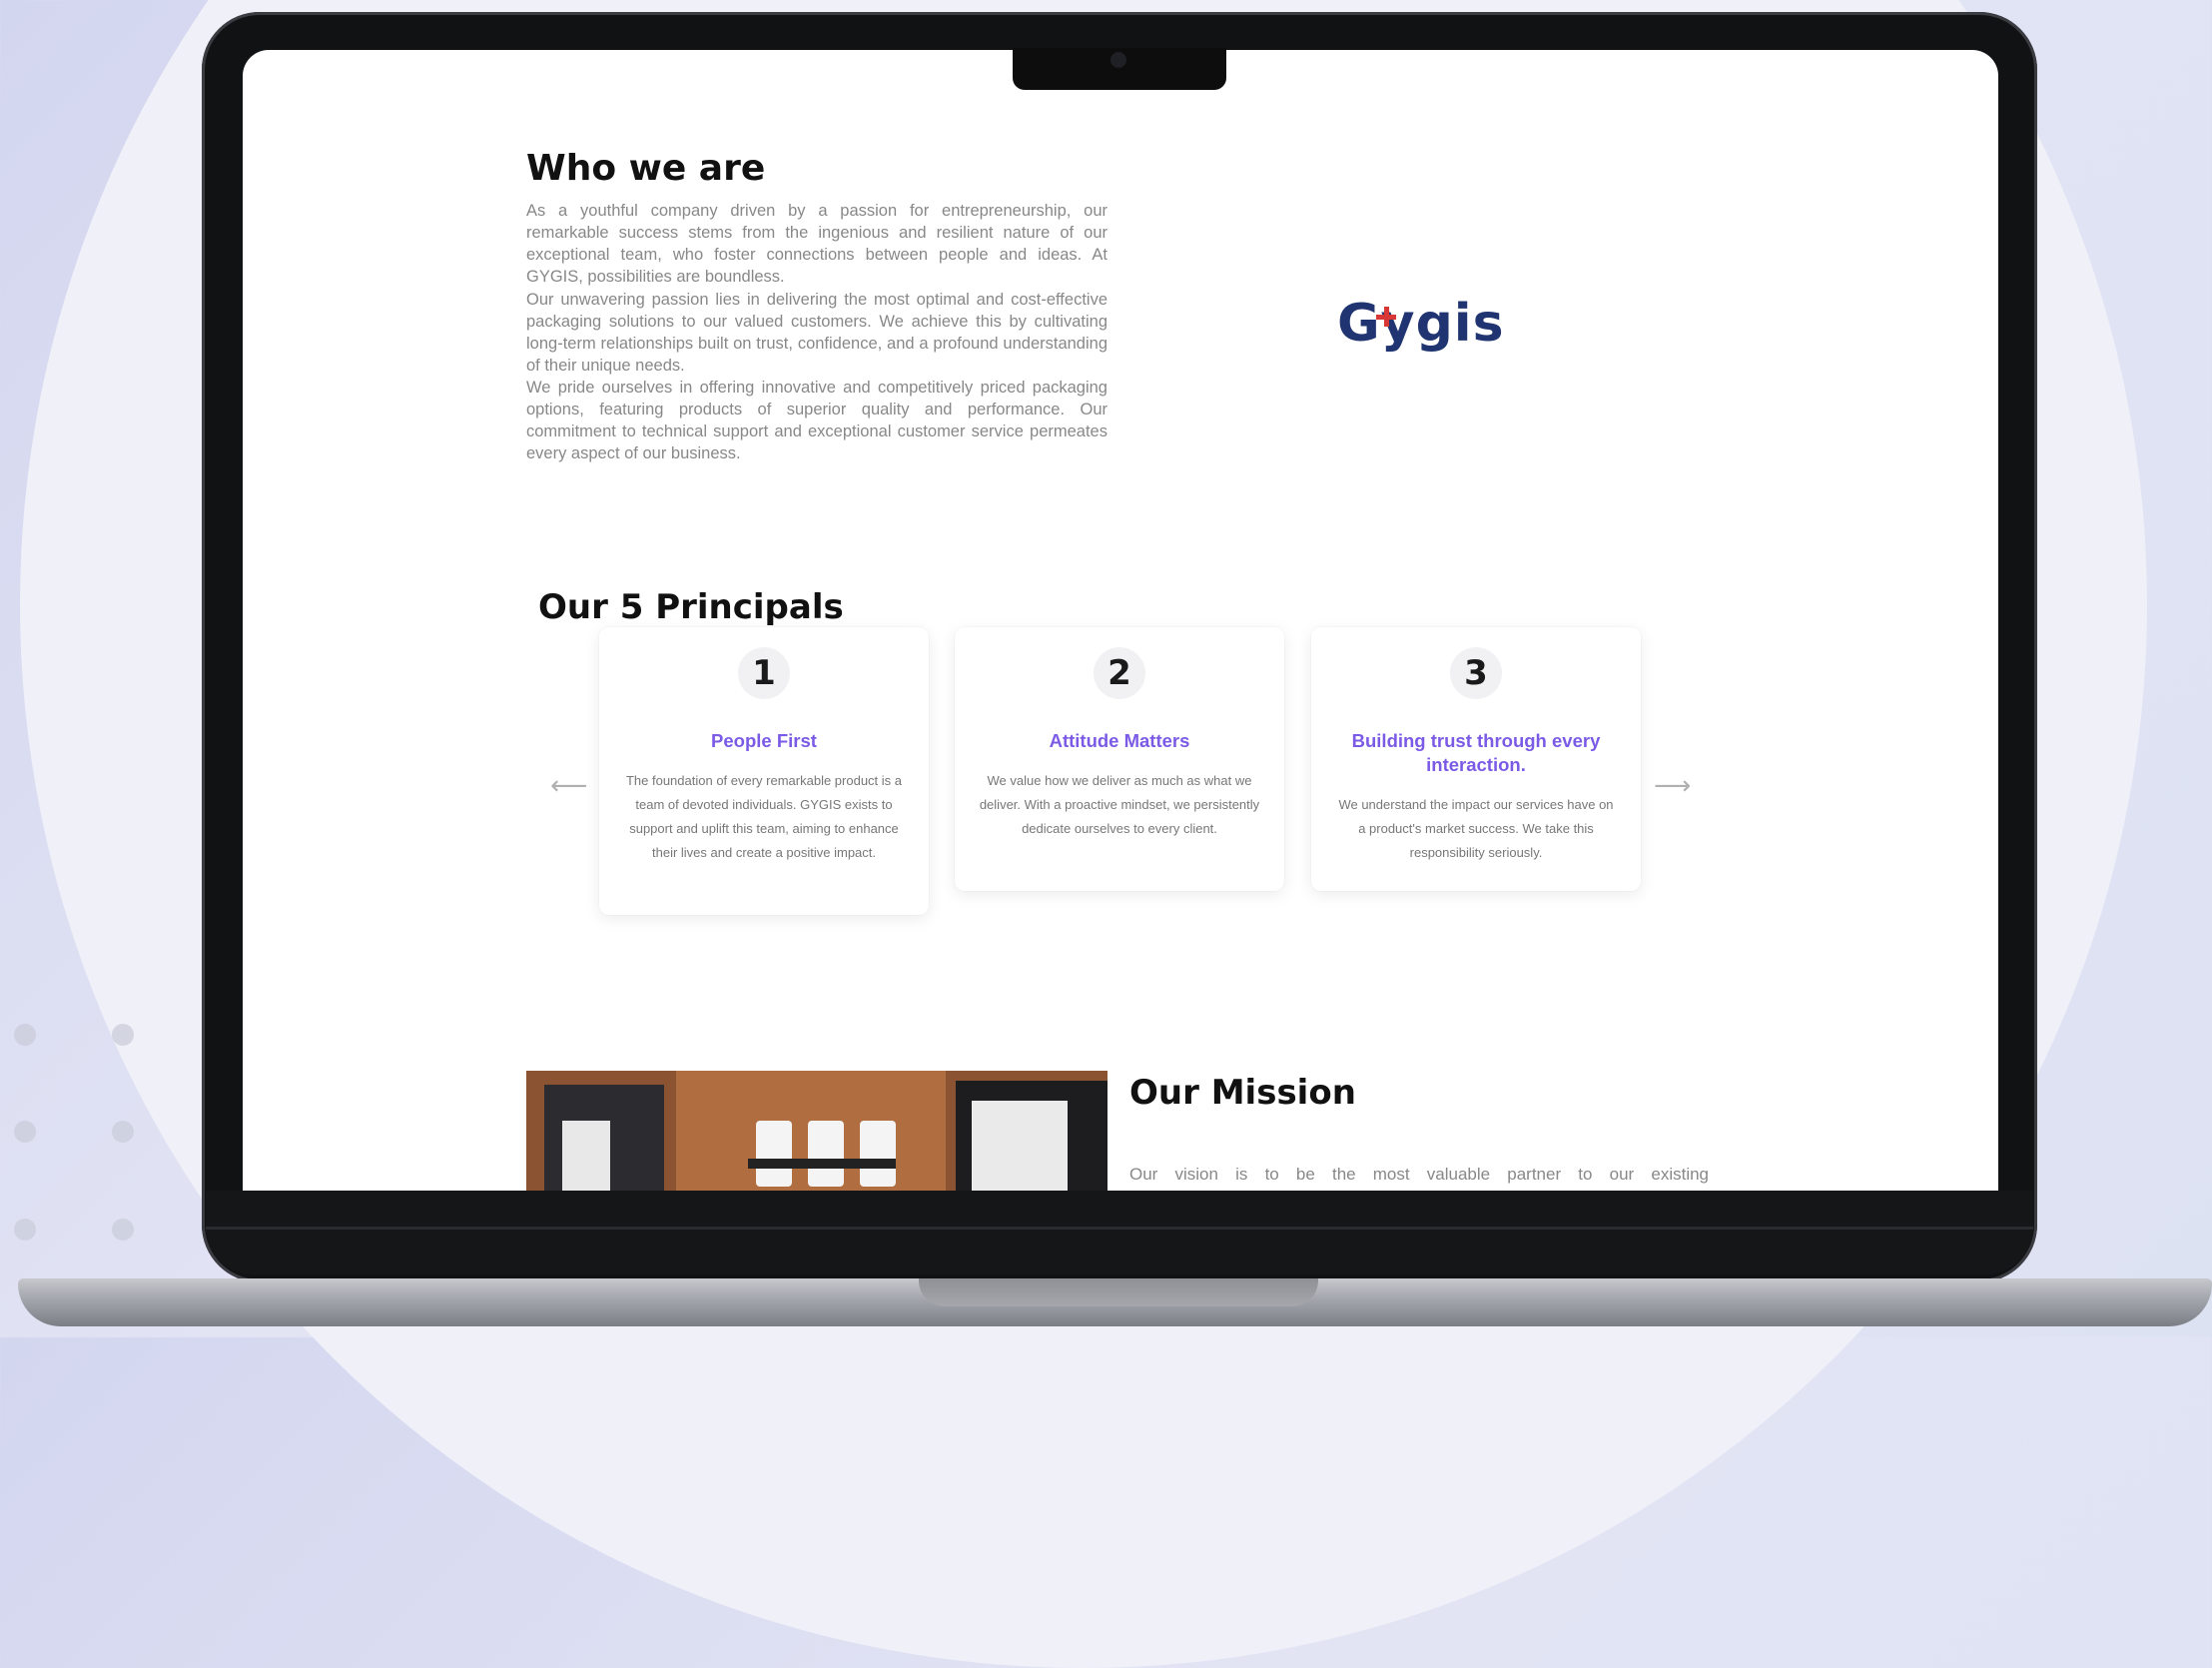  What do you see at coordinates (1386, 317) in the screenshot?
I see `logo-plus-icon` at bounding box center [1386, 317].